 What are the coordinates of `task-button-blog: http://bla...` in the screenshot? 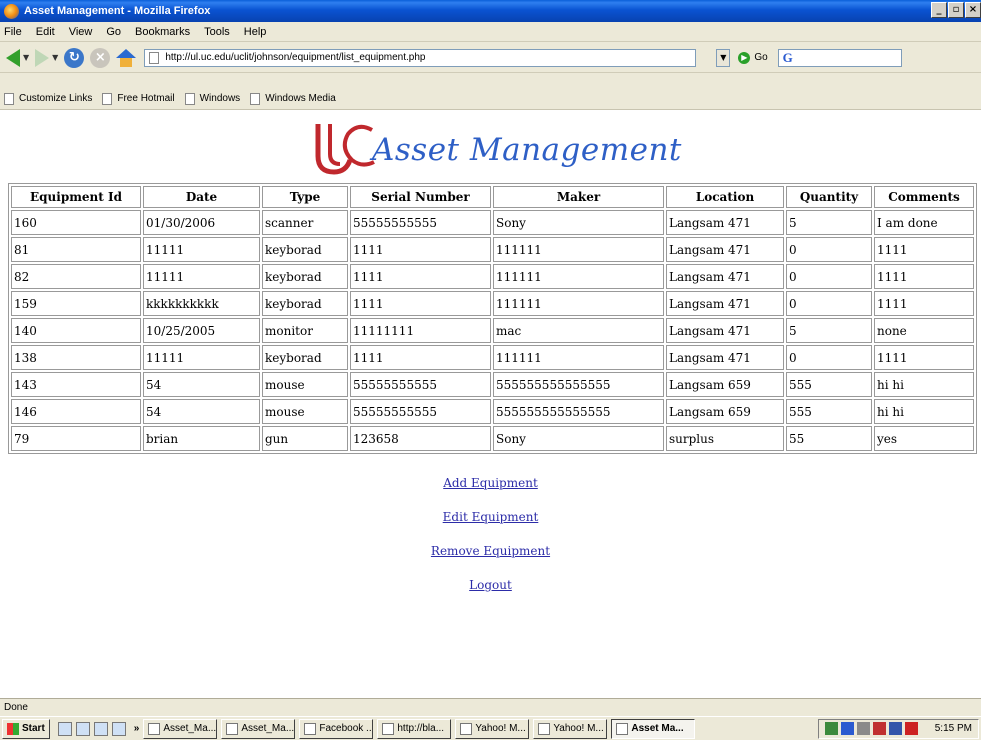 It's located at (414, 728).